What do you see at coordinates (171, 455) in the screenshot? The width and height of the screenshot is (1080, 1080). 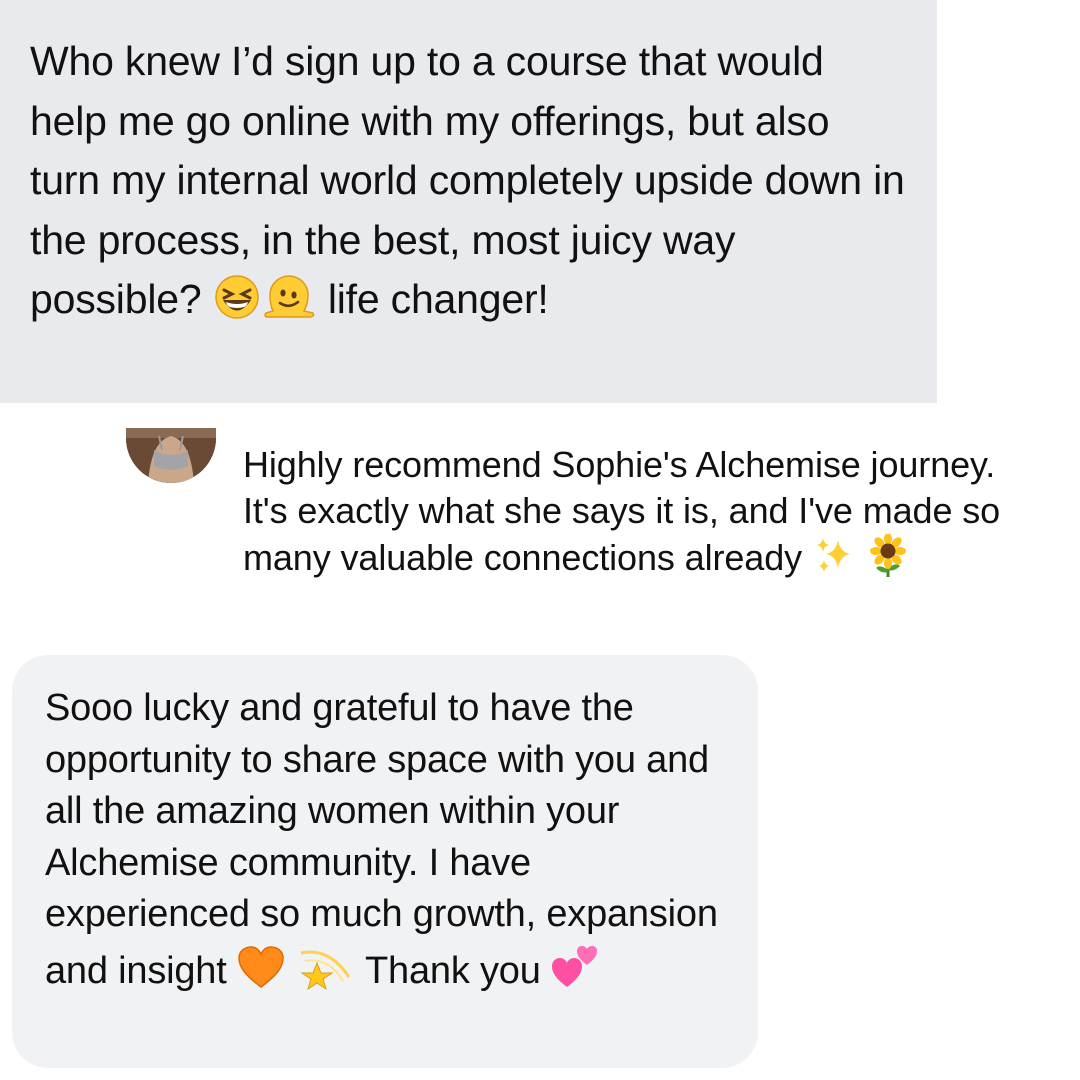 I see `avatar` at bounding box center [171, 455].